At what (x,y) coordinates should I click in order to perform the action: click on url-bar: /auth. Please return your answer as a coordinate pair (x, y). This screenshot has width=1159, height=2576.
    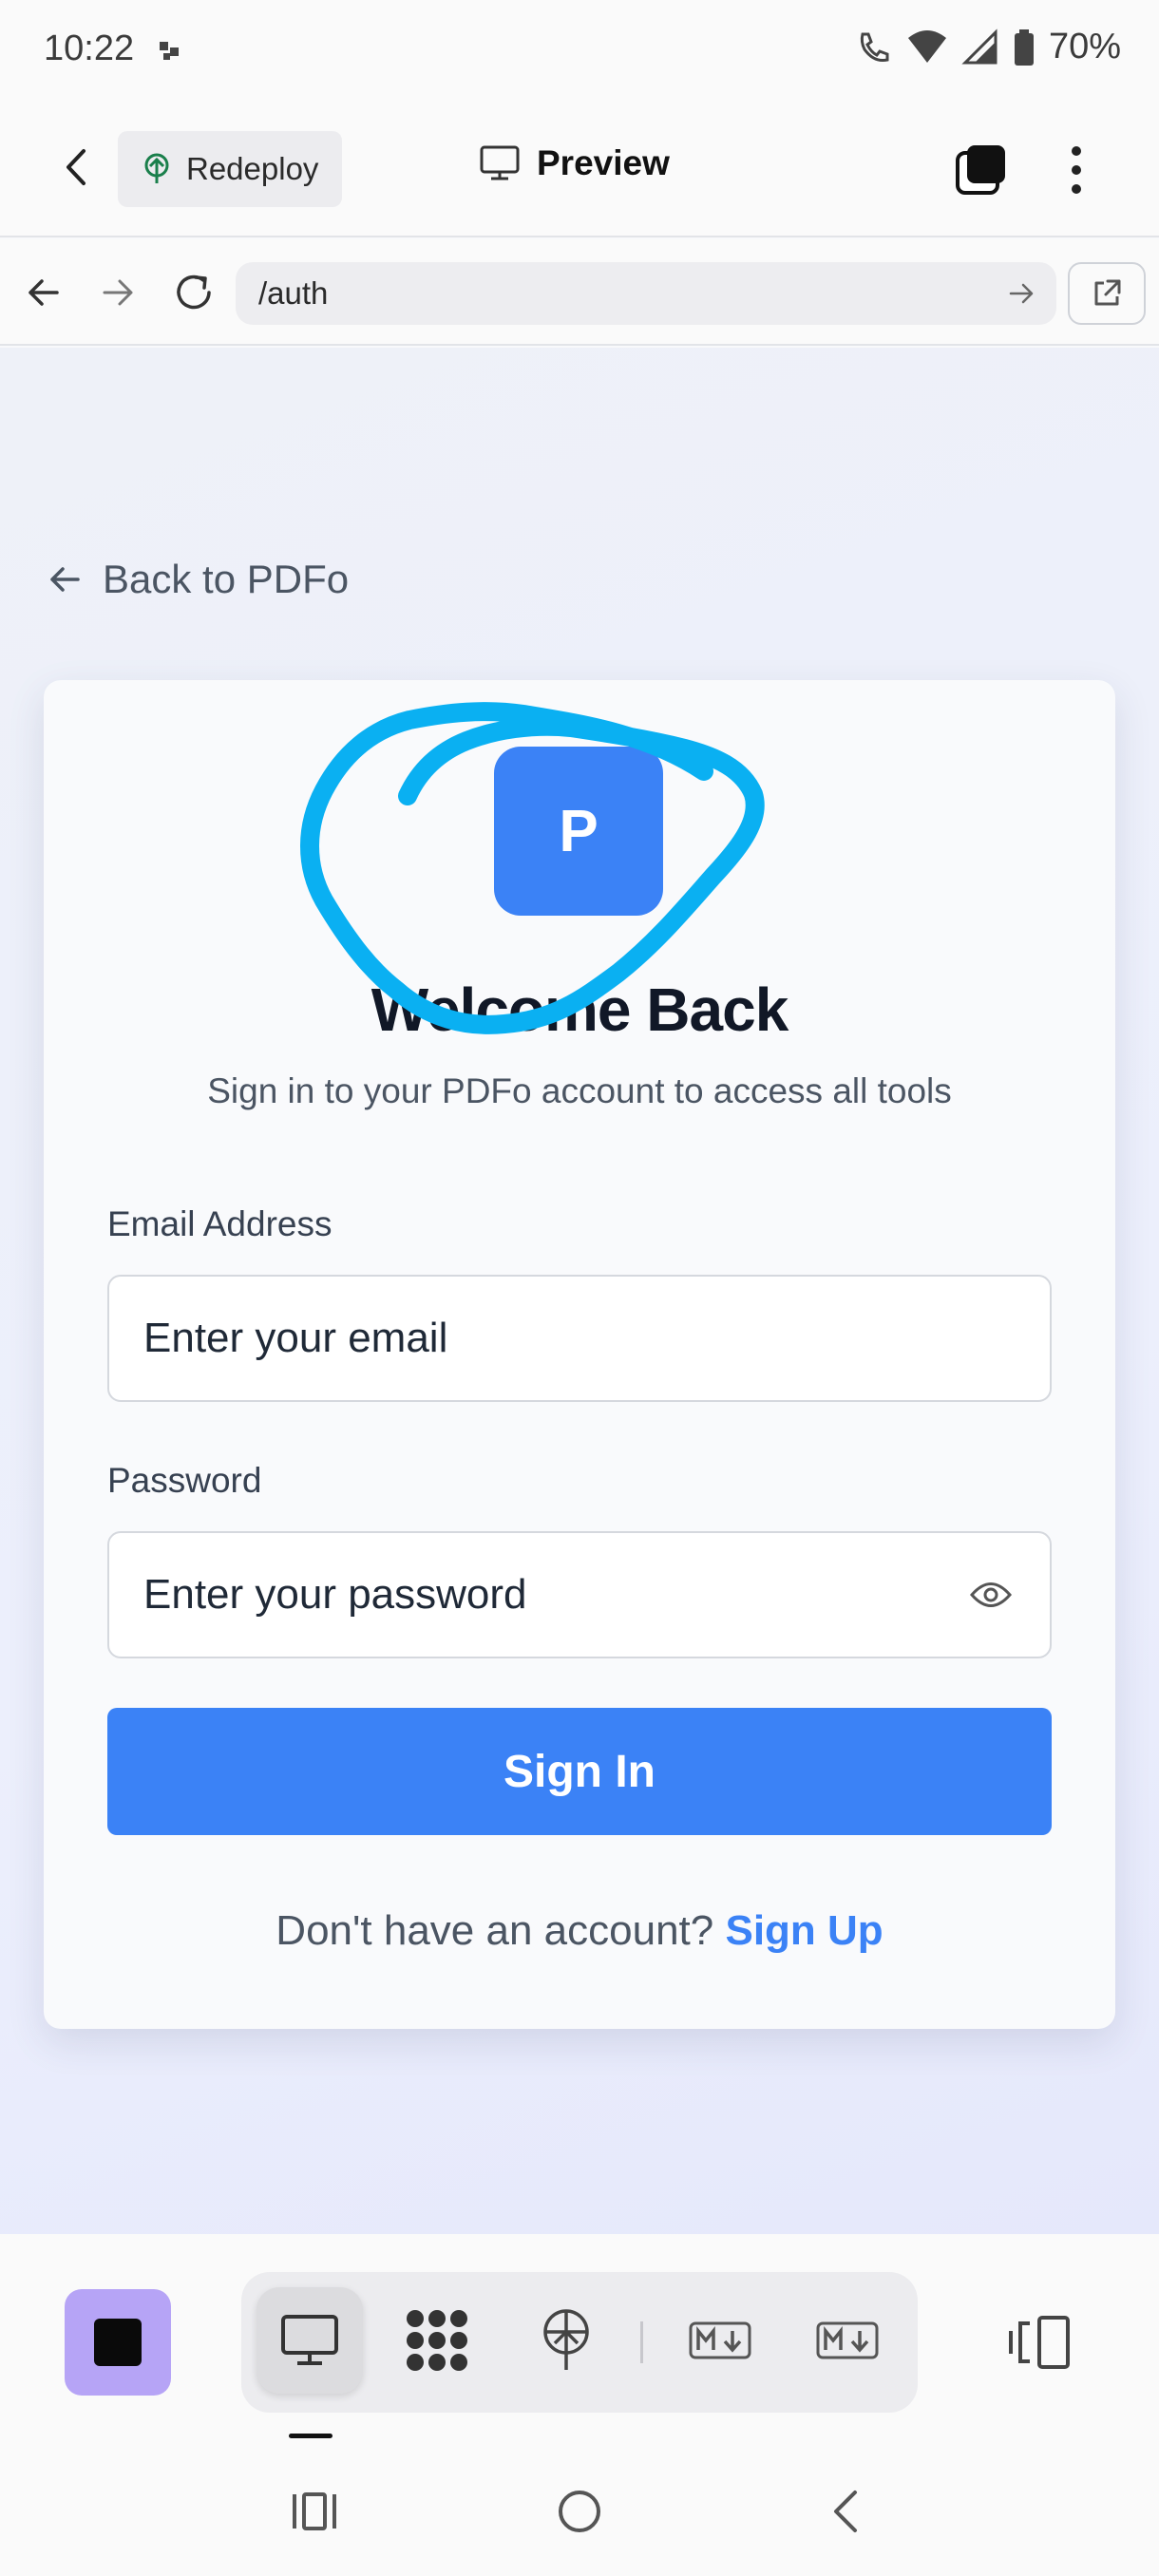
    Looking at the image, I should click on (579, 292).